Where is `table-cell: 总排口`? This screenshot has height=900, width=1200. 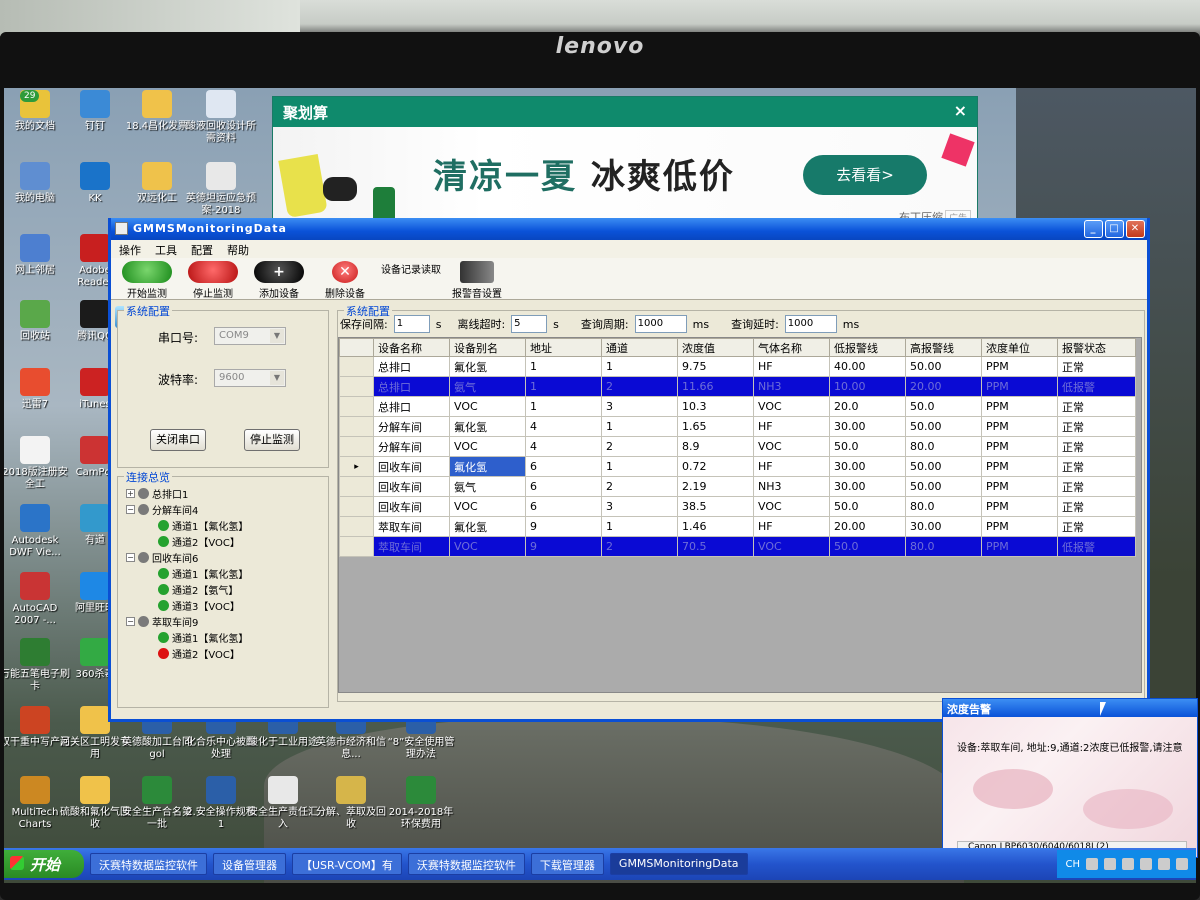 table-cell: 总排口 is located at coordinates (411, 386).